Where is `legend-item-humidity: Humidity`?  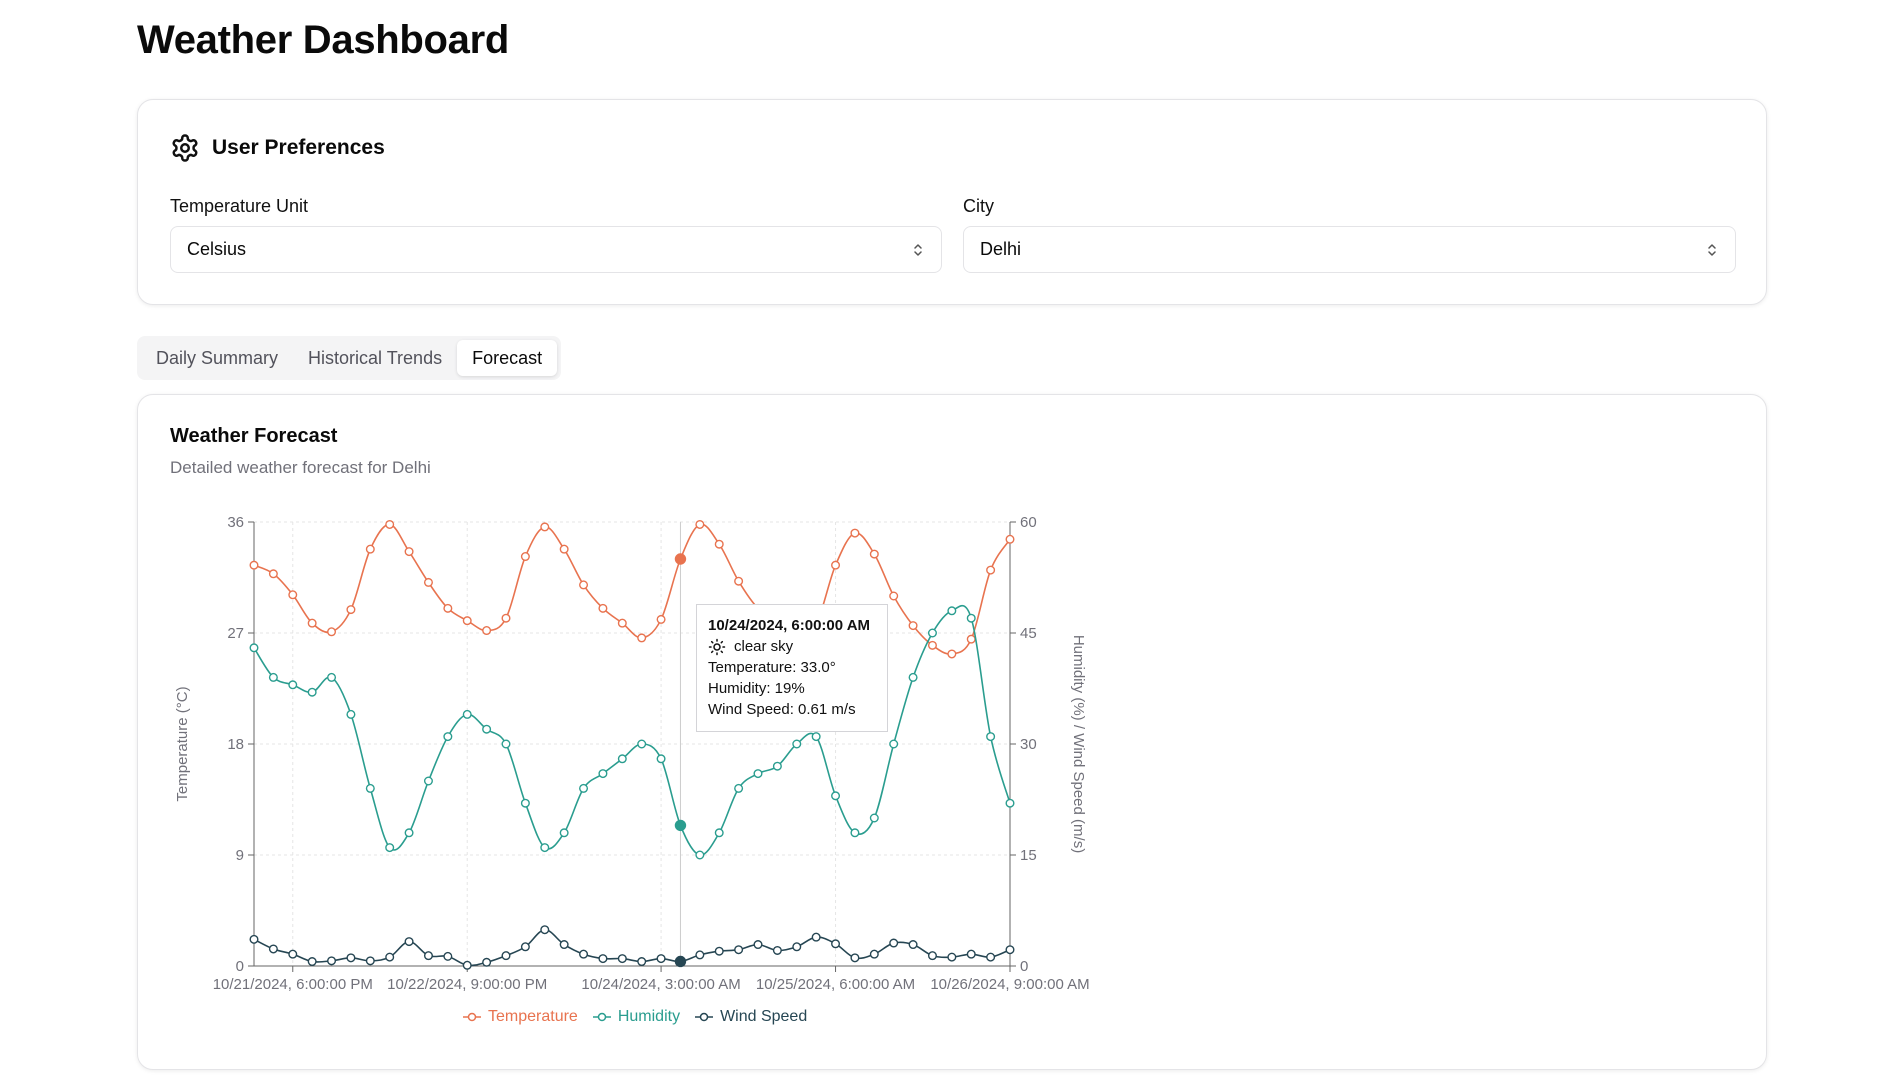
legend-item-humidity: Humidity is located at coordinates (636, 1017).